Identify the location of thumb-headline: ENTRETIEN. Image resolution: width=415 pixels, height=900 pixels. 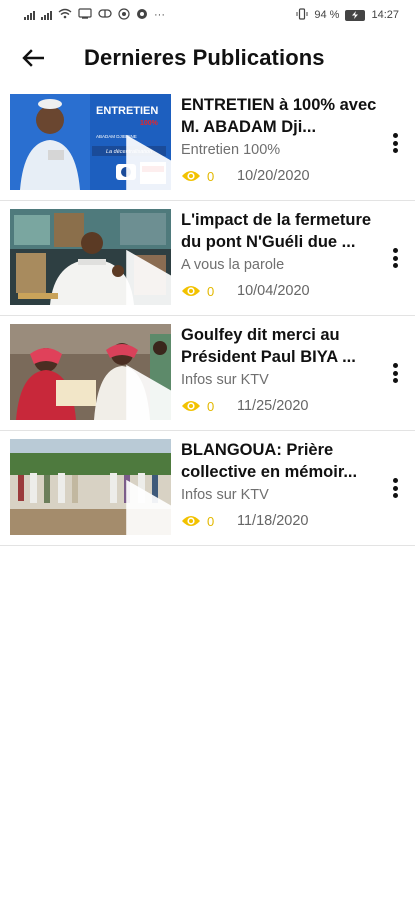
(127, 111).